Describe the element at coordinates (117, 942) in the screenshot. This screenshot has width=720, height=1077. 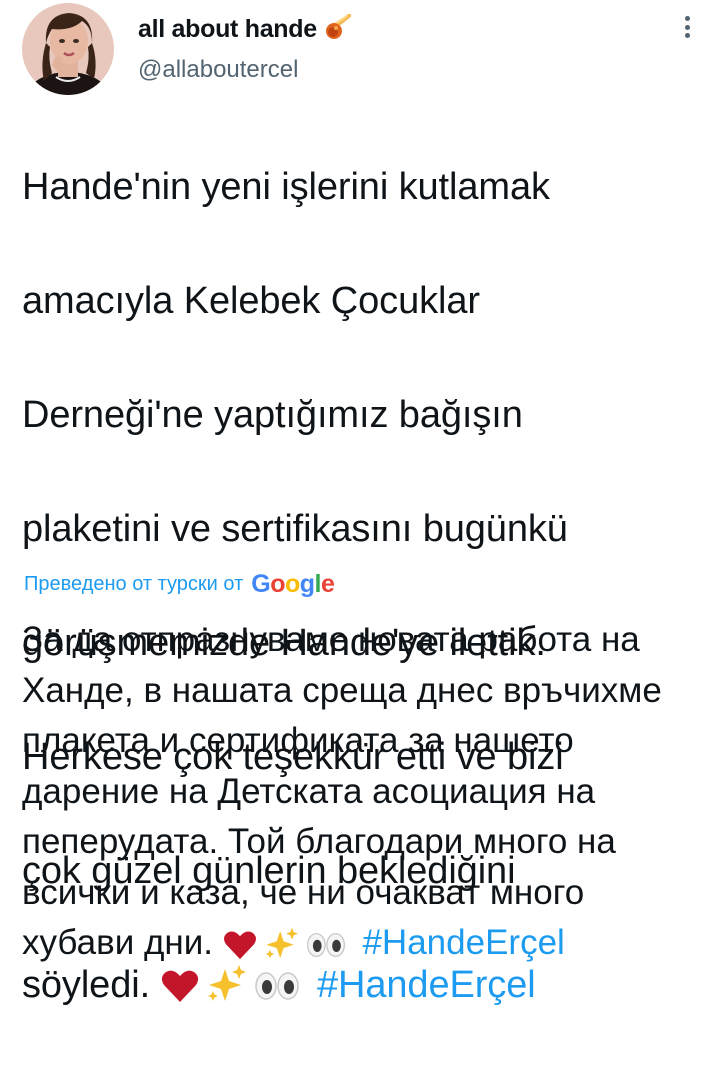
I see `translation-line-text: хубави дни.` at that location.